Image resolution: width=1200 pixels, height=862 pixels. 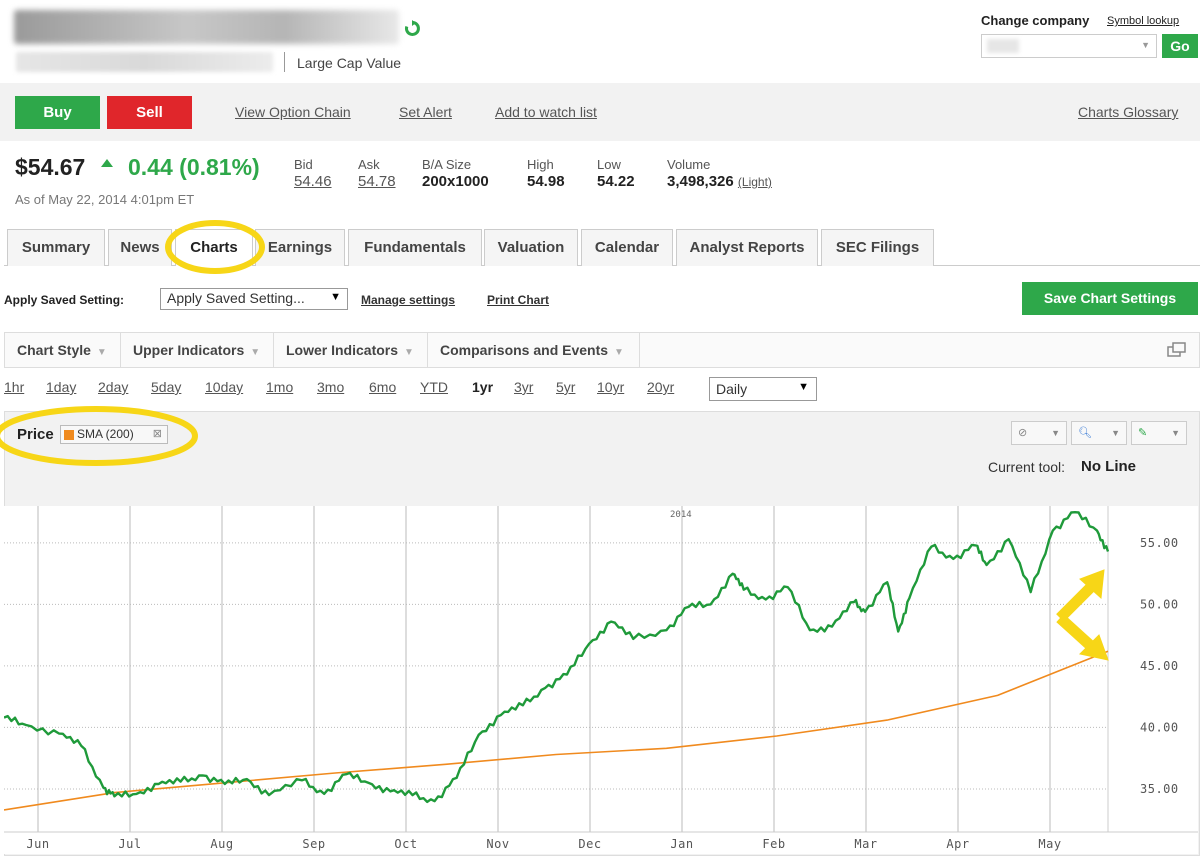 What do you see at coordinates (1110, 298) in the screenshot?
I see `save-chart-settings-button: Save Chart Settings` at bounding box center [1110, 298].